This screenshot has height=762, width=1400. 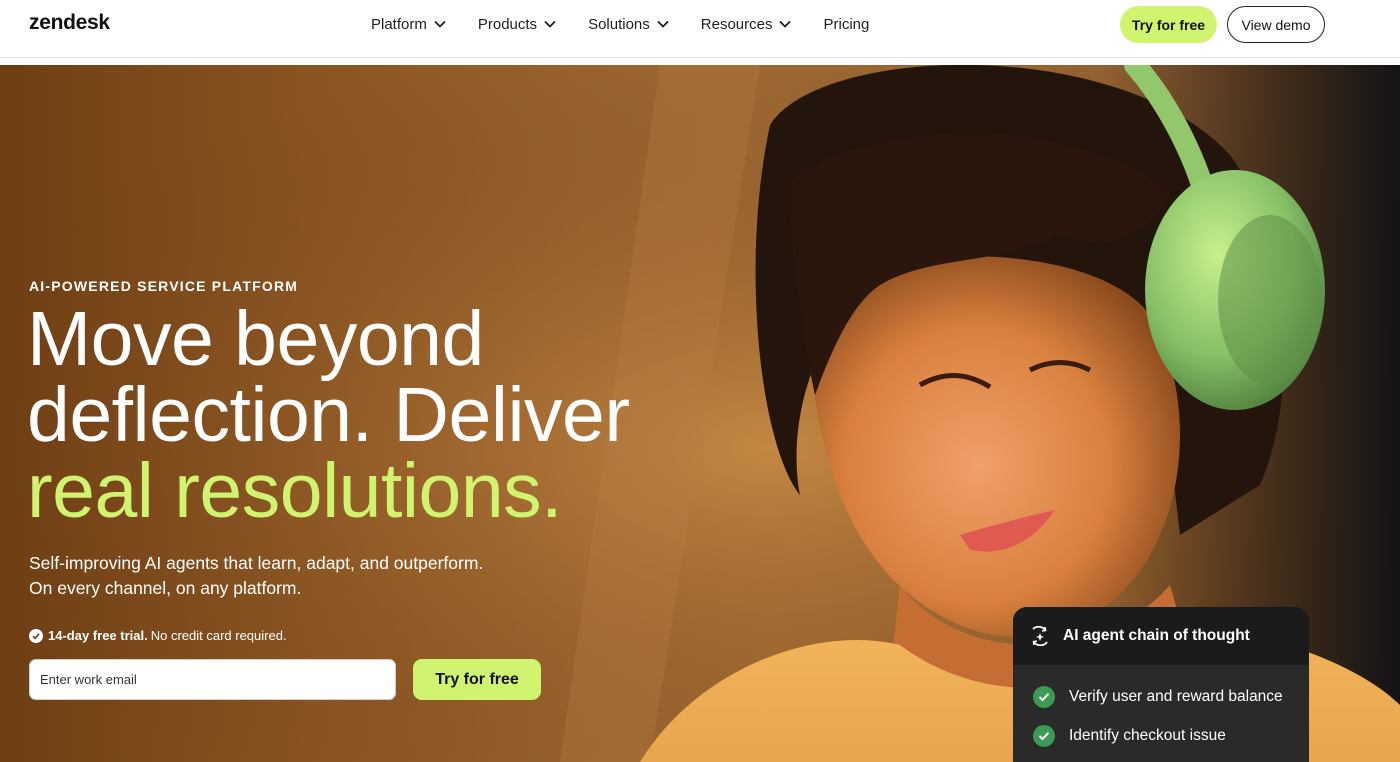 What do you see at coordinates (218, 635) in the screenshot?
I see `trial-rest-text: No credit card required.` at bounding box center [218, 635].